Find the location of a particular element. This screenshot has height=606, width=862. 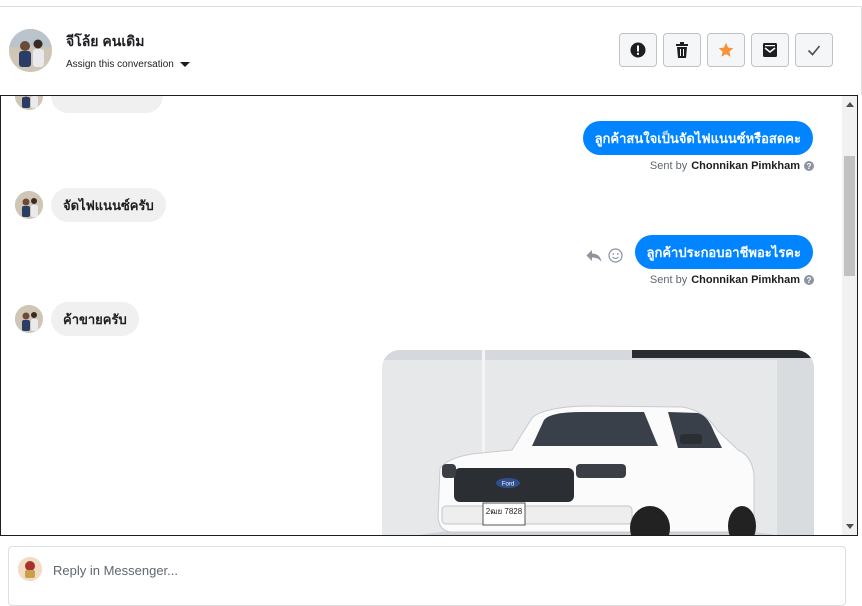

delete-button is located at coordinates (682, 50).